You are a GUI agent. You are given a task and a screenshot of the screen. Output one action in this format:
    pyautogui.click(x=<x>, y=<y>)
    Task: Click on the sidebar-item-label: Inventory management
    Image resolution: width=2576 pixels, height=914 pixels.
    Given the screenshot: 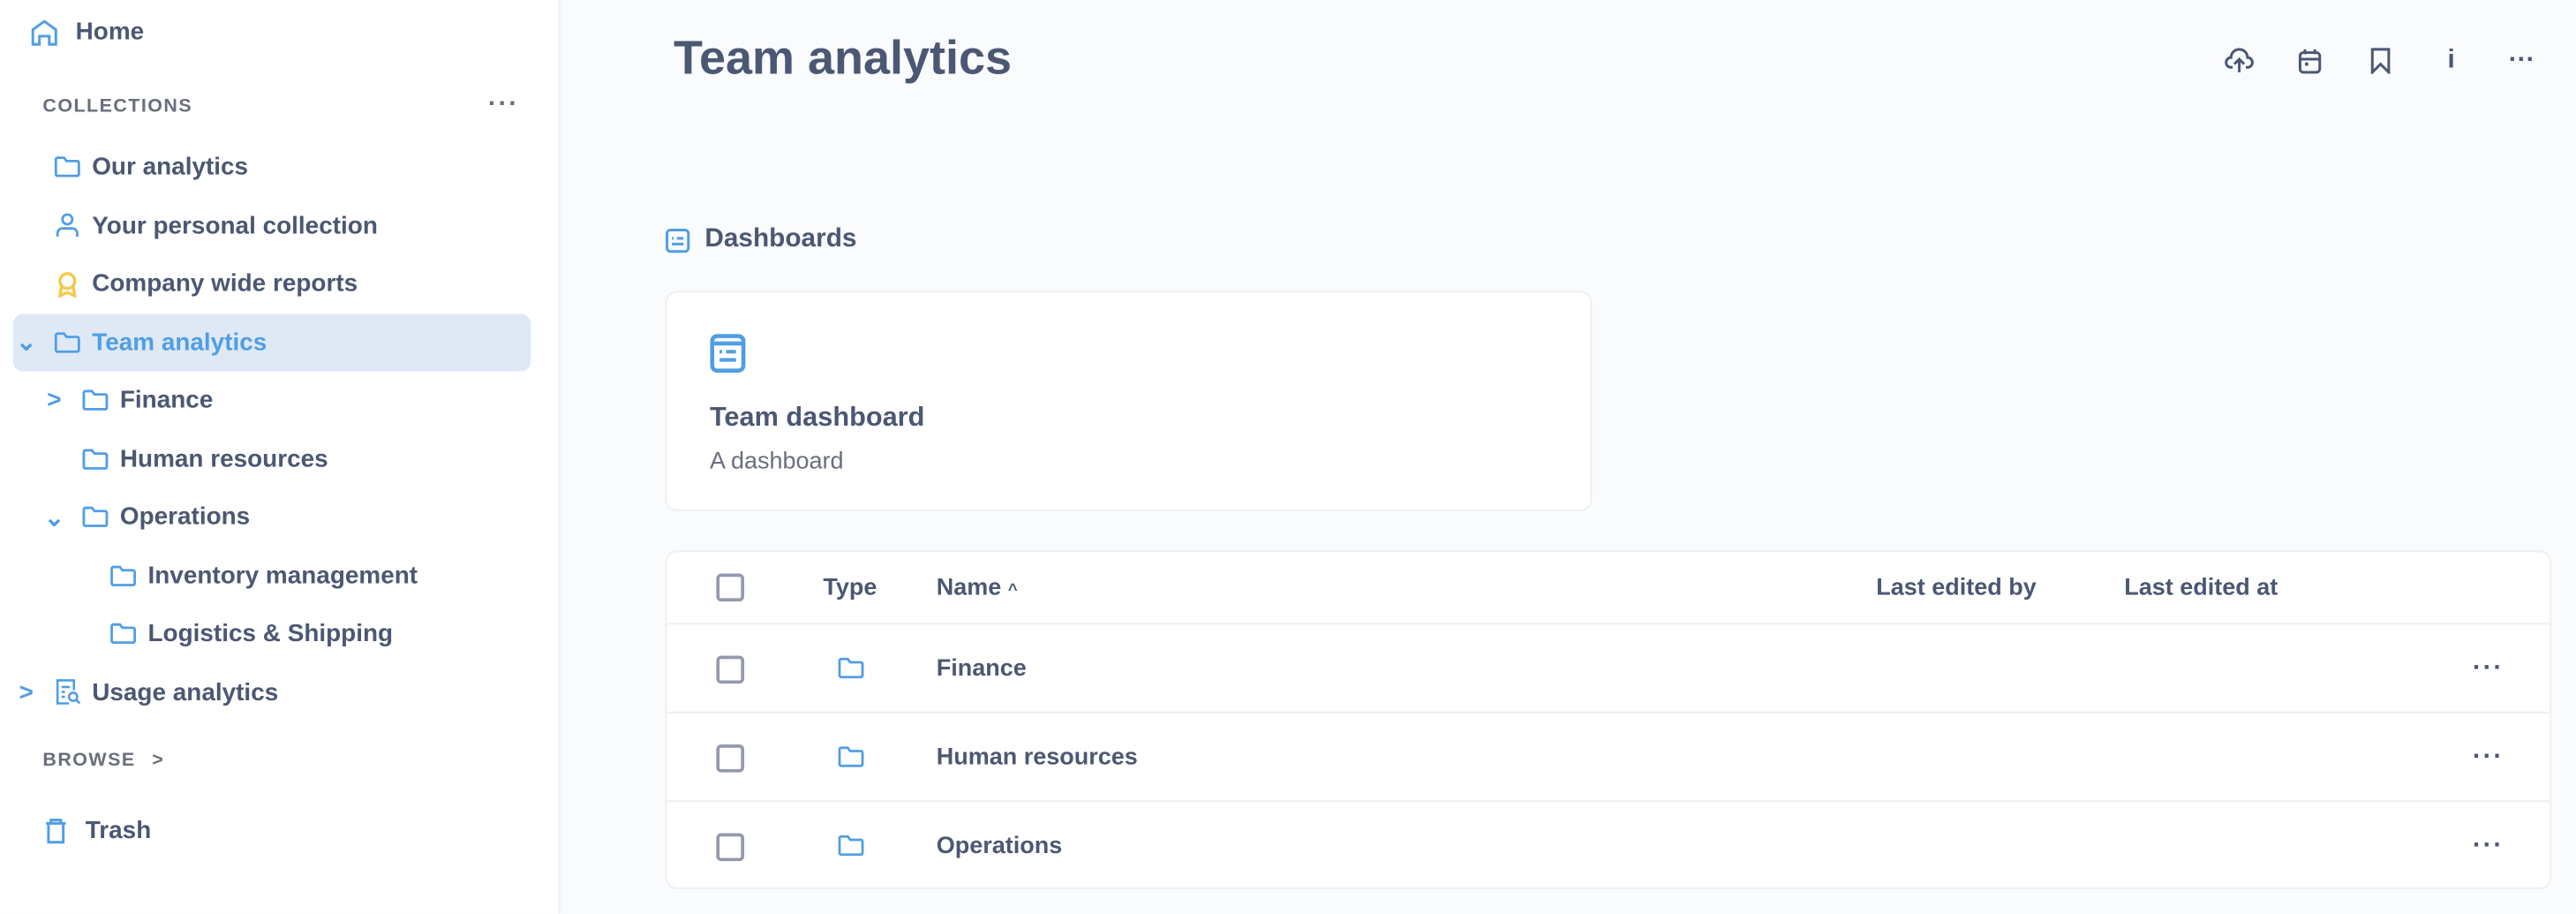 What is the action you would take?
    pyautogui.click(x=282, y=575)
    